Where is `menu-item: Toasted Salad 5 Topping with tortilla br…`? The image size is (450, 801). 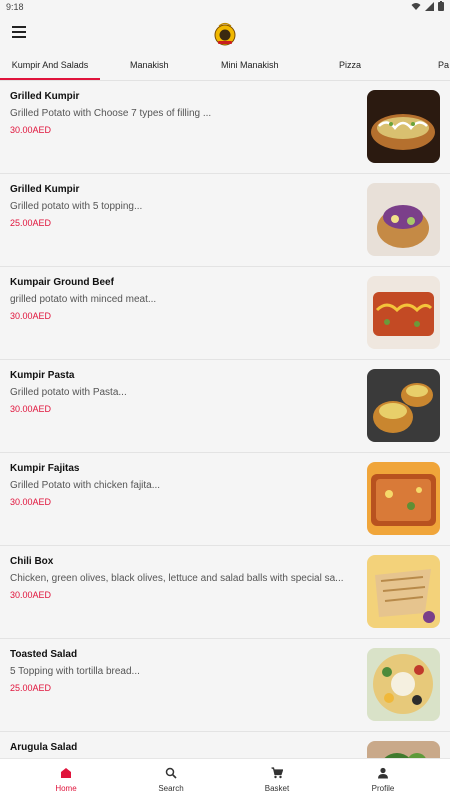
menu-item: Toasted Salad 5 Topping with tortilla br… is located at coordinates (225, 685).